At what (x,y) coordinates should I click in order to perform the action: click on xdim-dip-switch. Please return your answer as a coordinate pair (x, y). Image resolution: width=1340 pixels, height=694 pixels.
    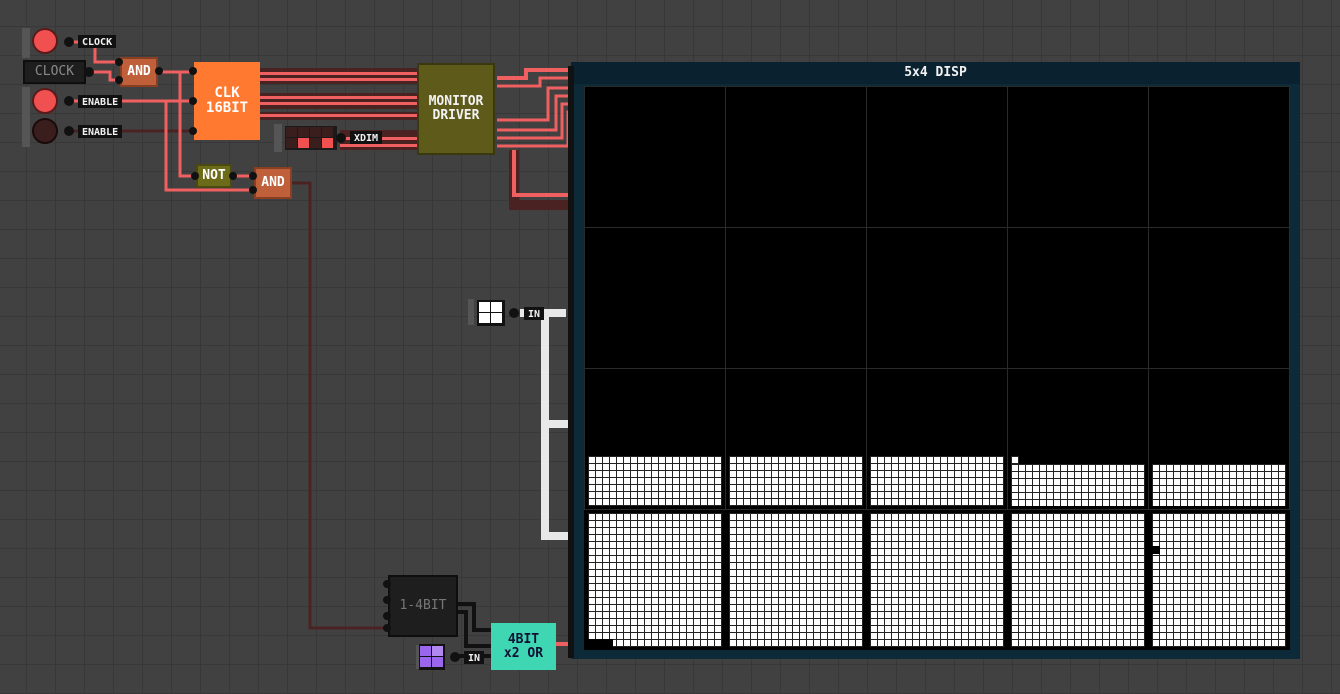
    Looking at the image, I should click on (311, 138).